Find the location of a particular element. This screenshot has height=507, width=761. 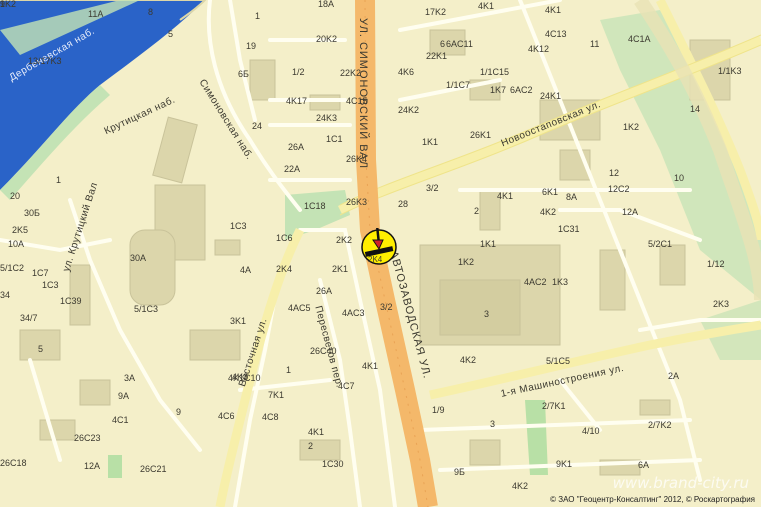

building-number-label: 30A is located at coordinates (138, 258).